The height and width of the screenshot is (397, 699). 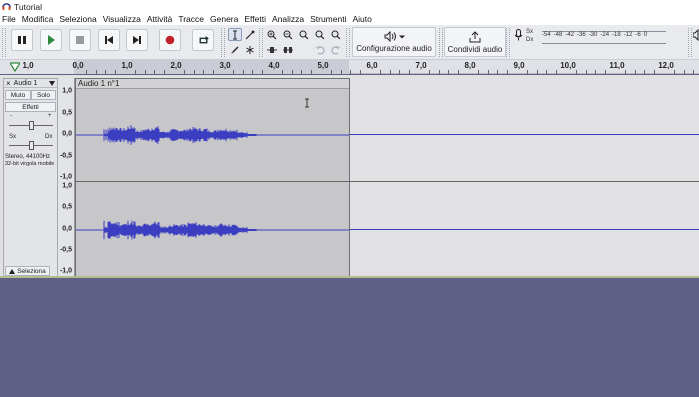 I want to click on collapse-arrow-icon, so click(x=12, y=271).